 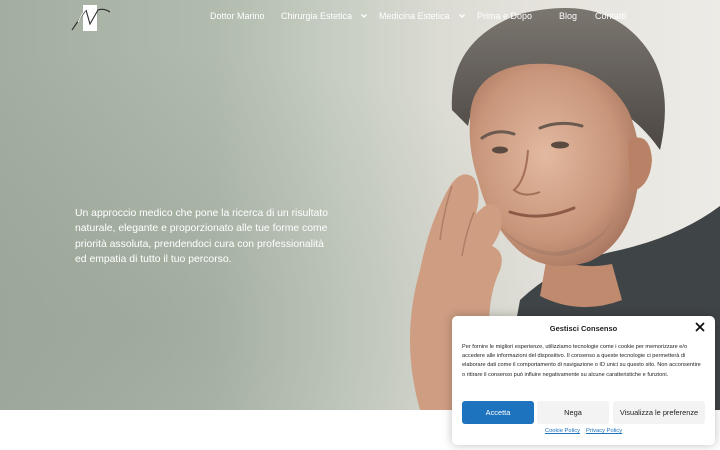 I want to click on accept-button: Accetta, so click(x=498, y=412).